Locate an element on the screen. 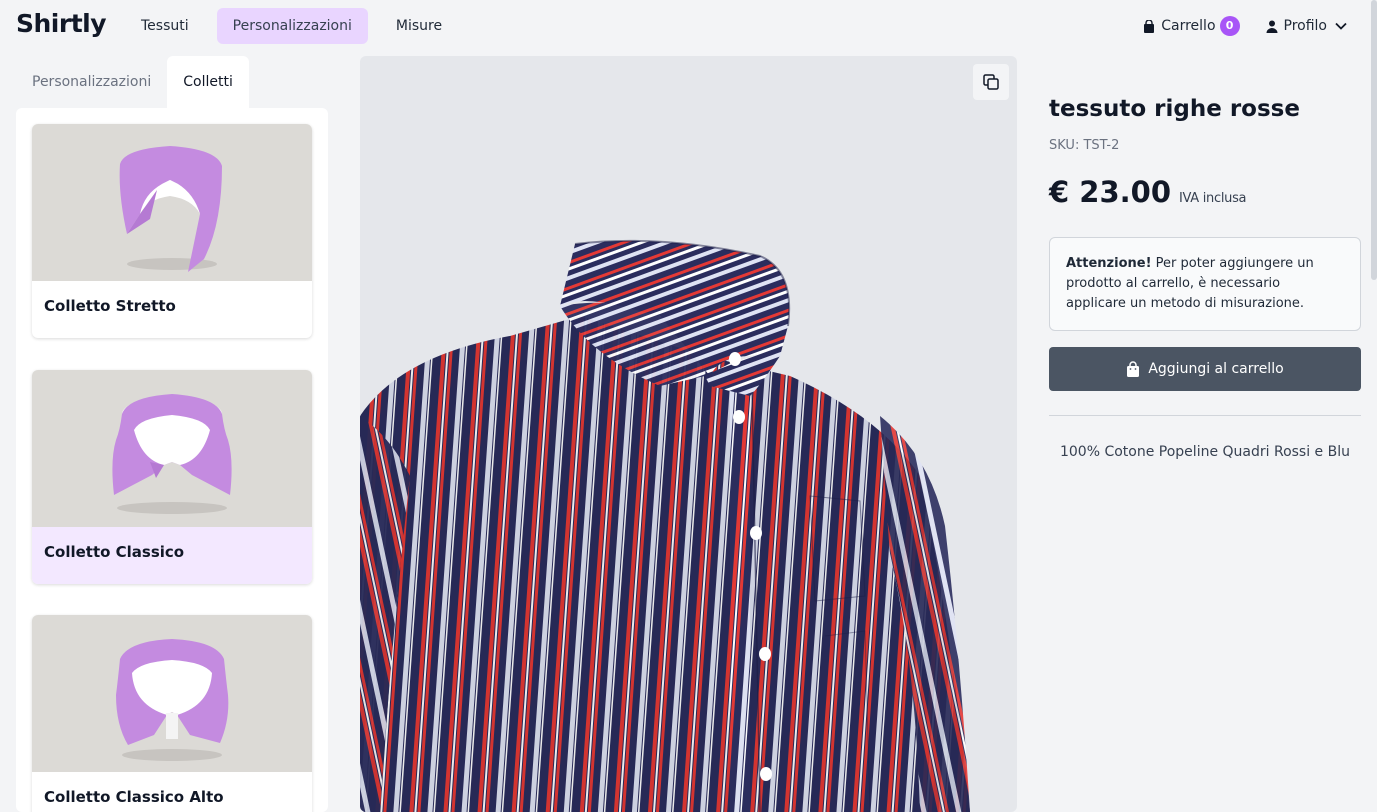 The image size is (1377, 812). copy-squares-icon is located at coordinates (991, 82).